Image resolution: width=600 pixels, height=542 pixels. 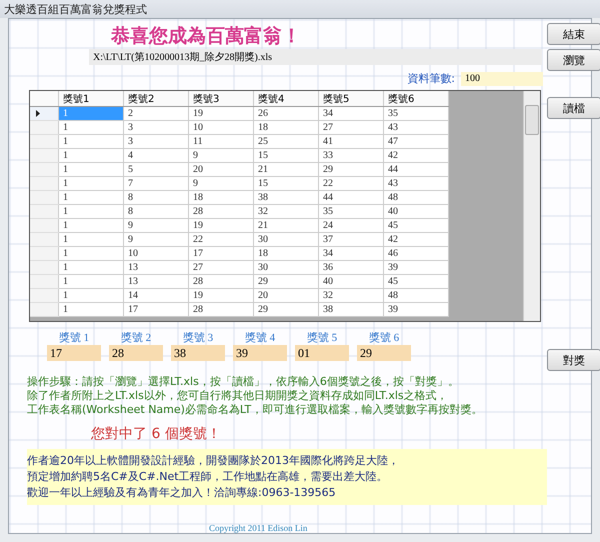 What do you see at coordinates (44, 98) in the screenshot?
I see `corner-header` at bounding box center [44, 98].